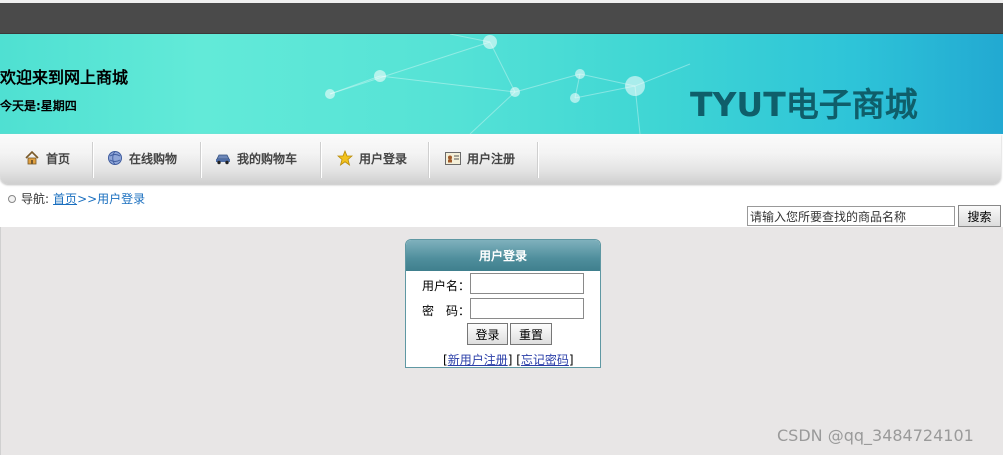 This screenshot has width=1003, height=455. Describe the element at coordinates (491, 158) in the screenshot. I see `nav-item-label: 用户注册` at that location.